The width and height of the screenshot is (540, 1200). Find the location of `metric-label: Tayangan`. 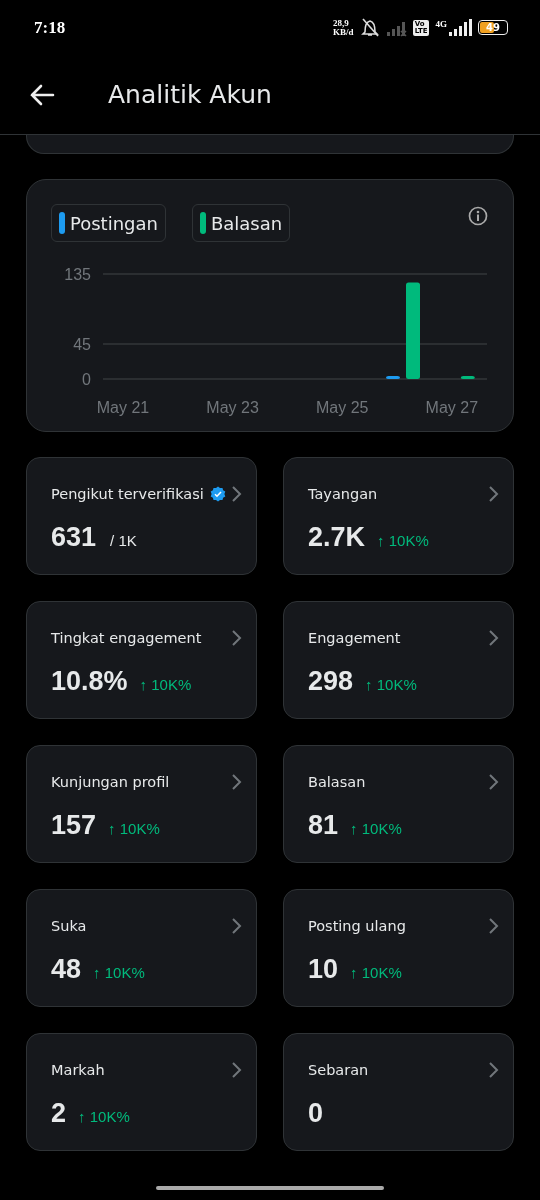

metric-label: Tayangan is located at coordinates (343, 494).